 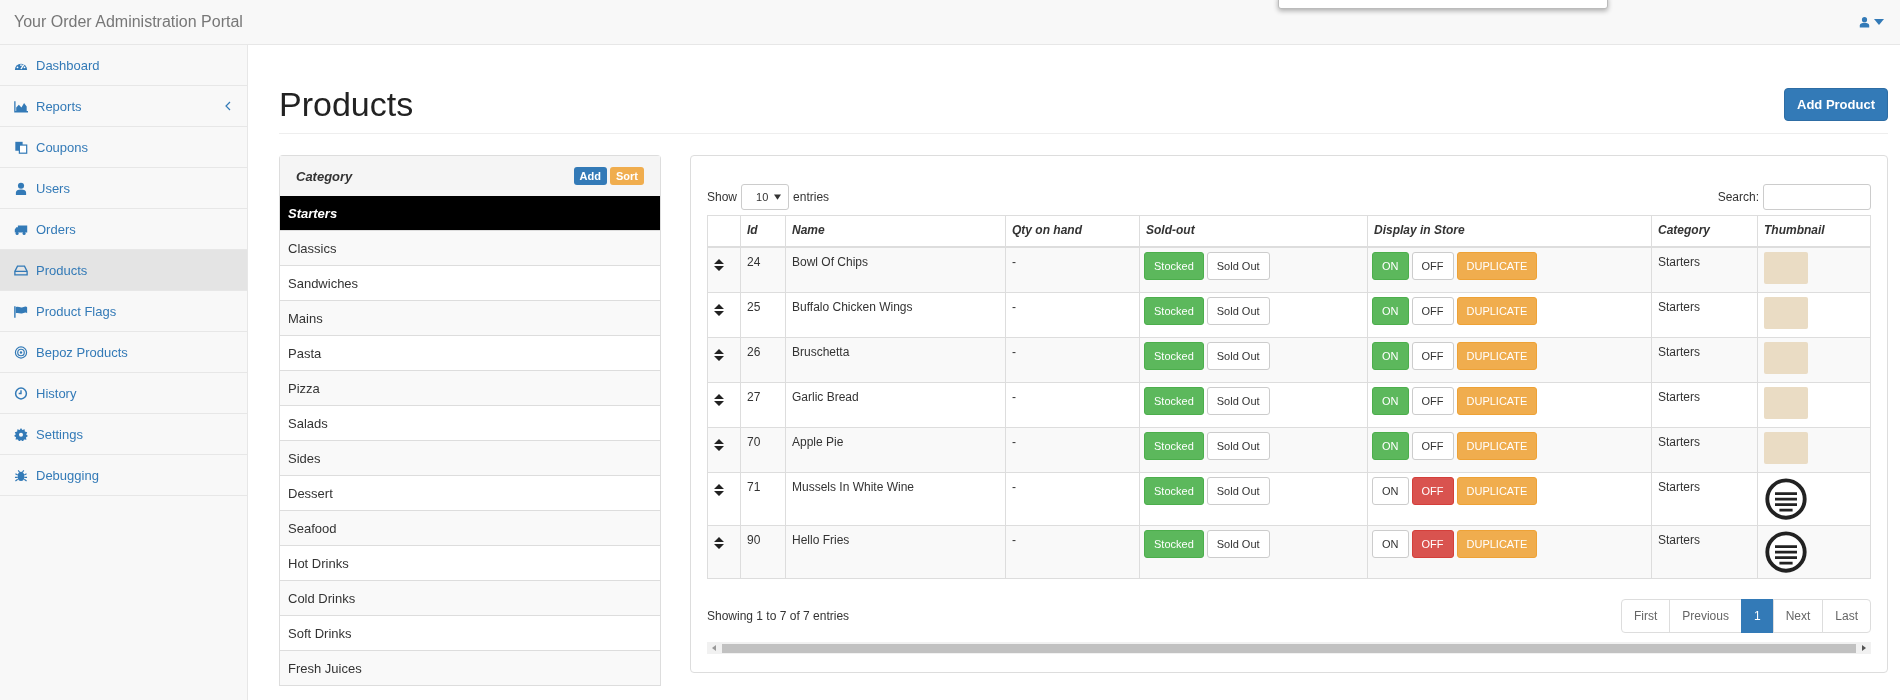 I want to click on sidebar-item: Bepoz Products, so click(x=123, y=352).